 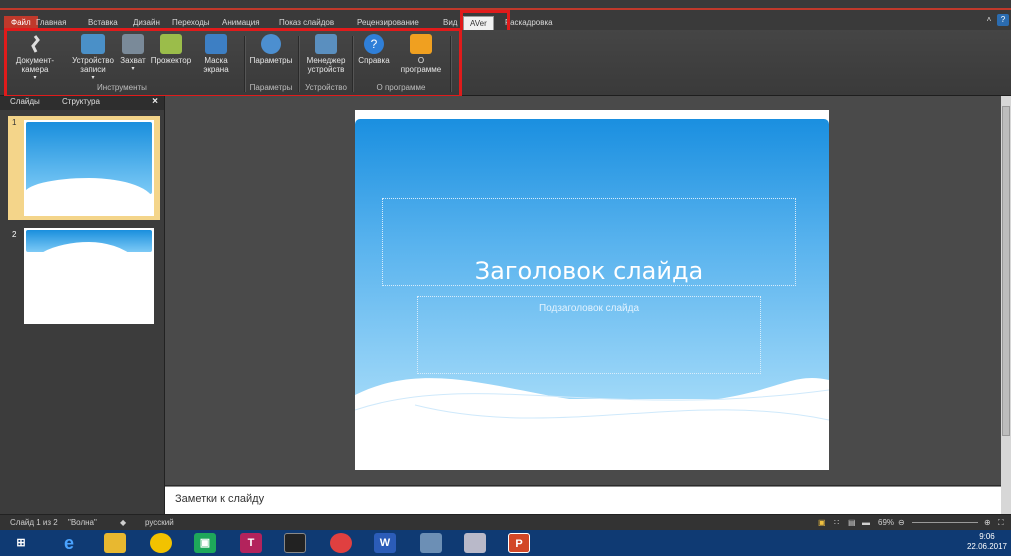 What do you see at coordinates (529, 23) in the screenshot?
I see `tab-storyboard: Раскадровка` at bounding box center [529, 23].